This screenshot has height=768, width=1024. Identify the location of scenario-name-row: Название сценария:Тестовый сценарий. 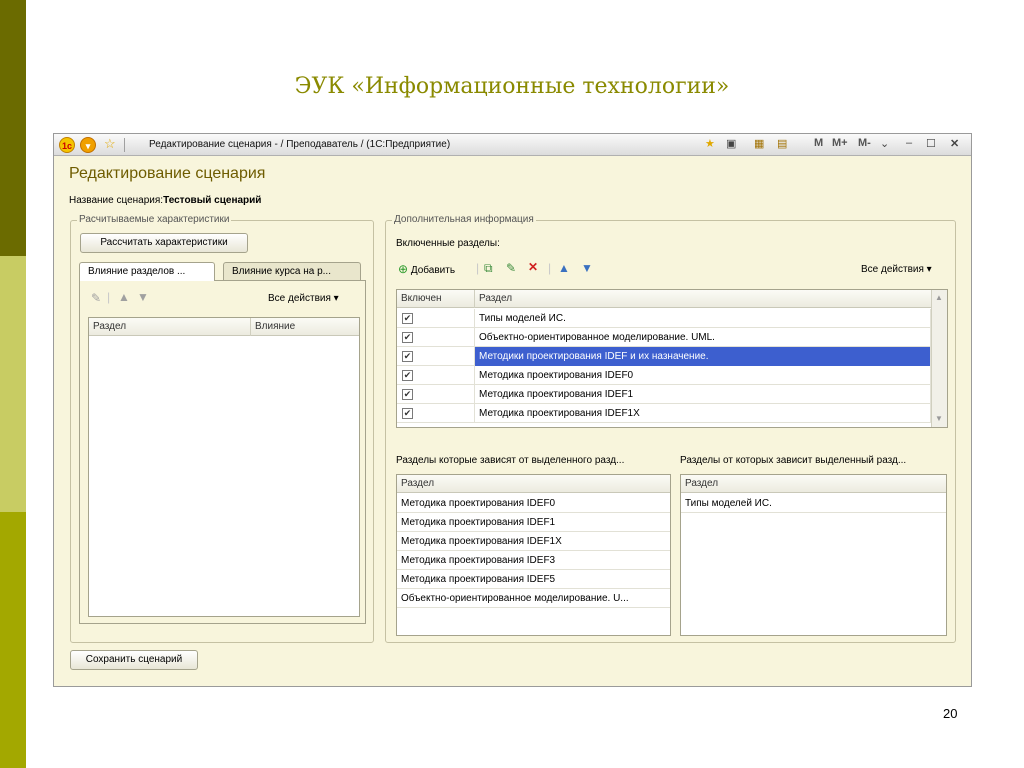
(165, 200).